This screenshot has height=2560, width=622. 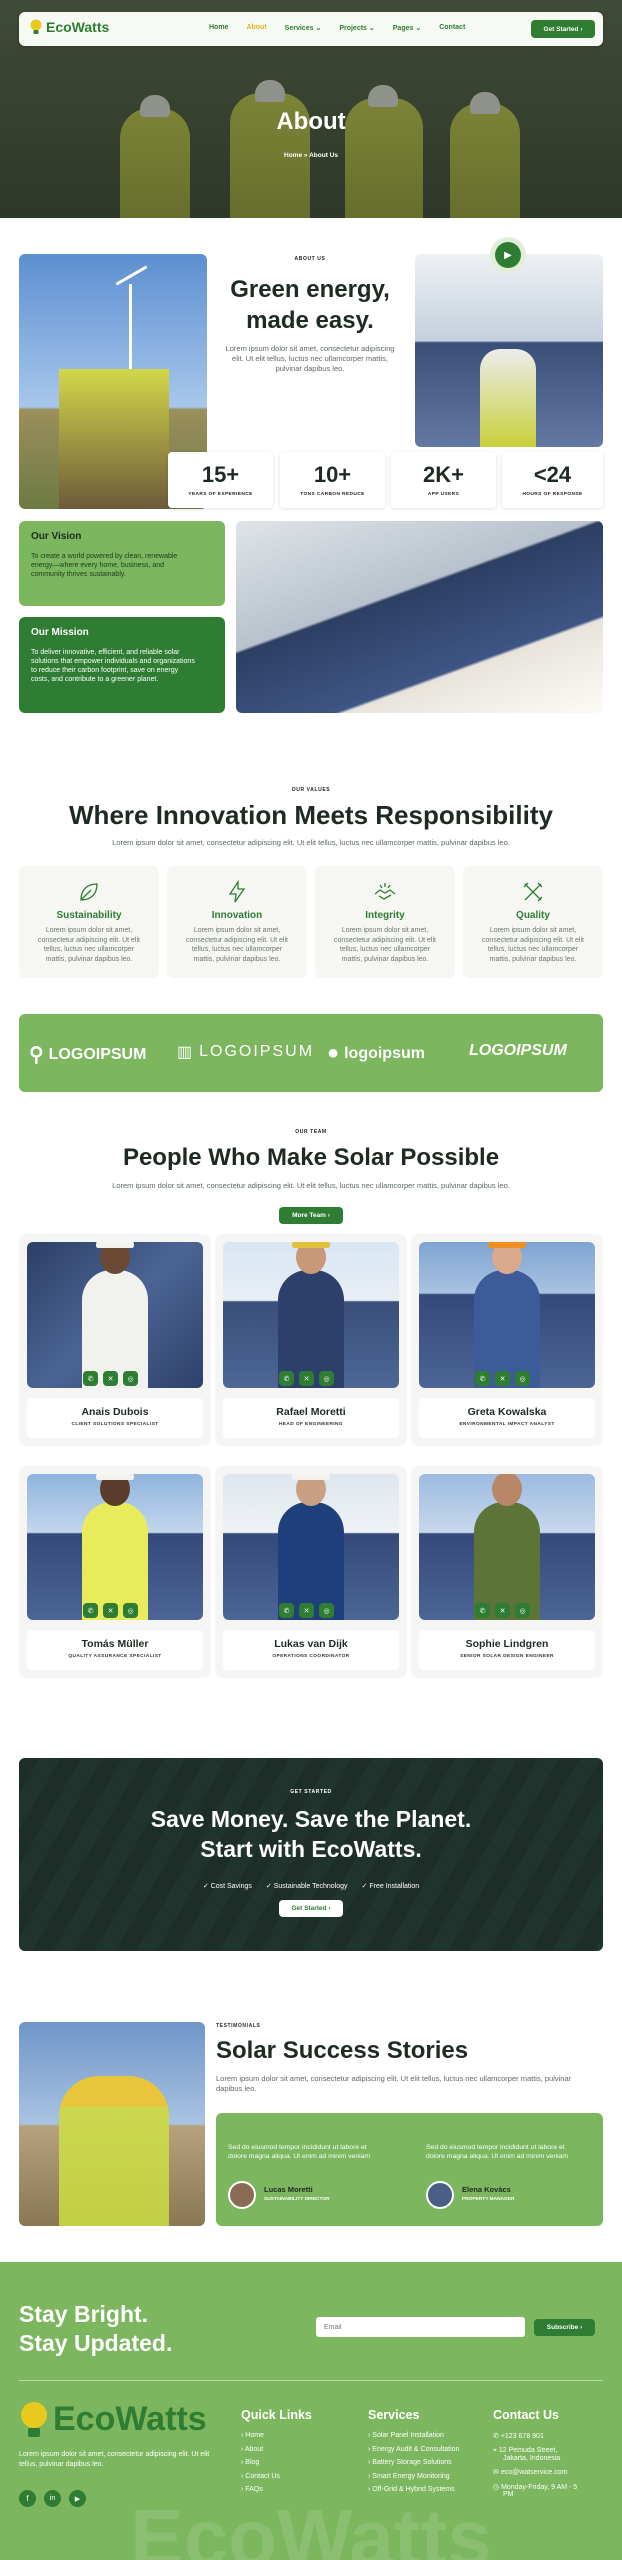 What do you see at coordinates (276, 2489) in the screenshot?
I see `footer-link: › FAQs` at bounding box center [276, 2489].